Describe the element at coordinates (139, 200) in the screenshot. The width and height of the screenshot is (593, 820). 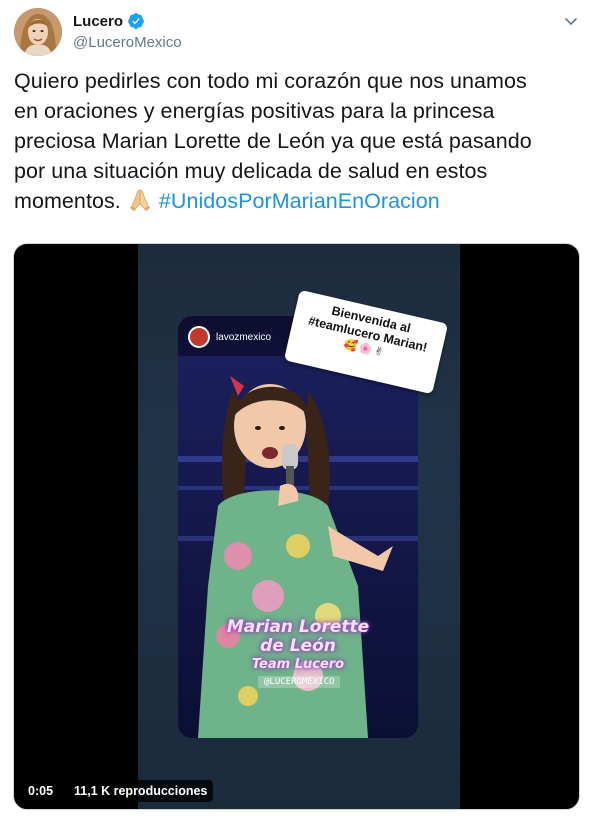
I see `folded-hands-emoji-icon` at that location.